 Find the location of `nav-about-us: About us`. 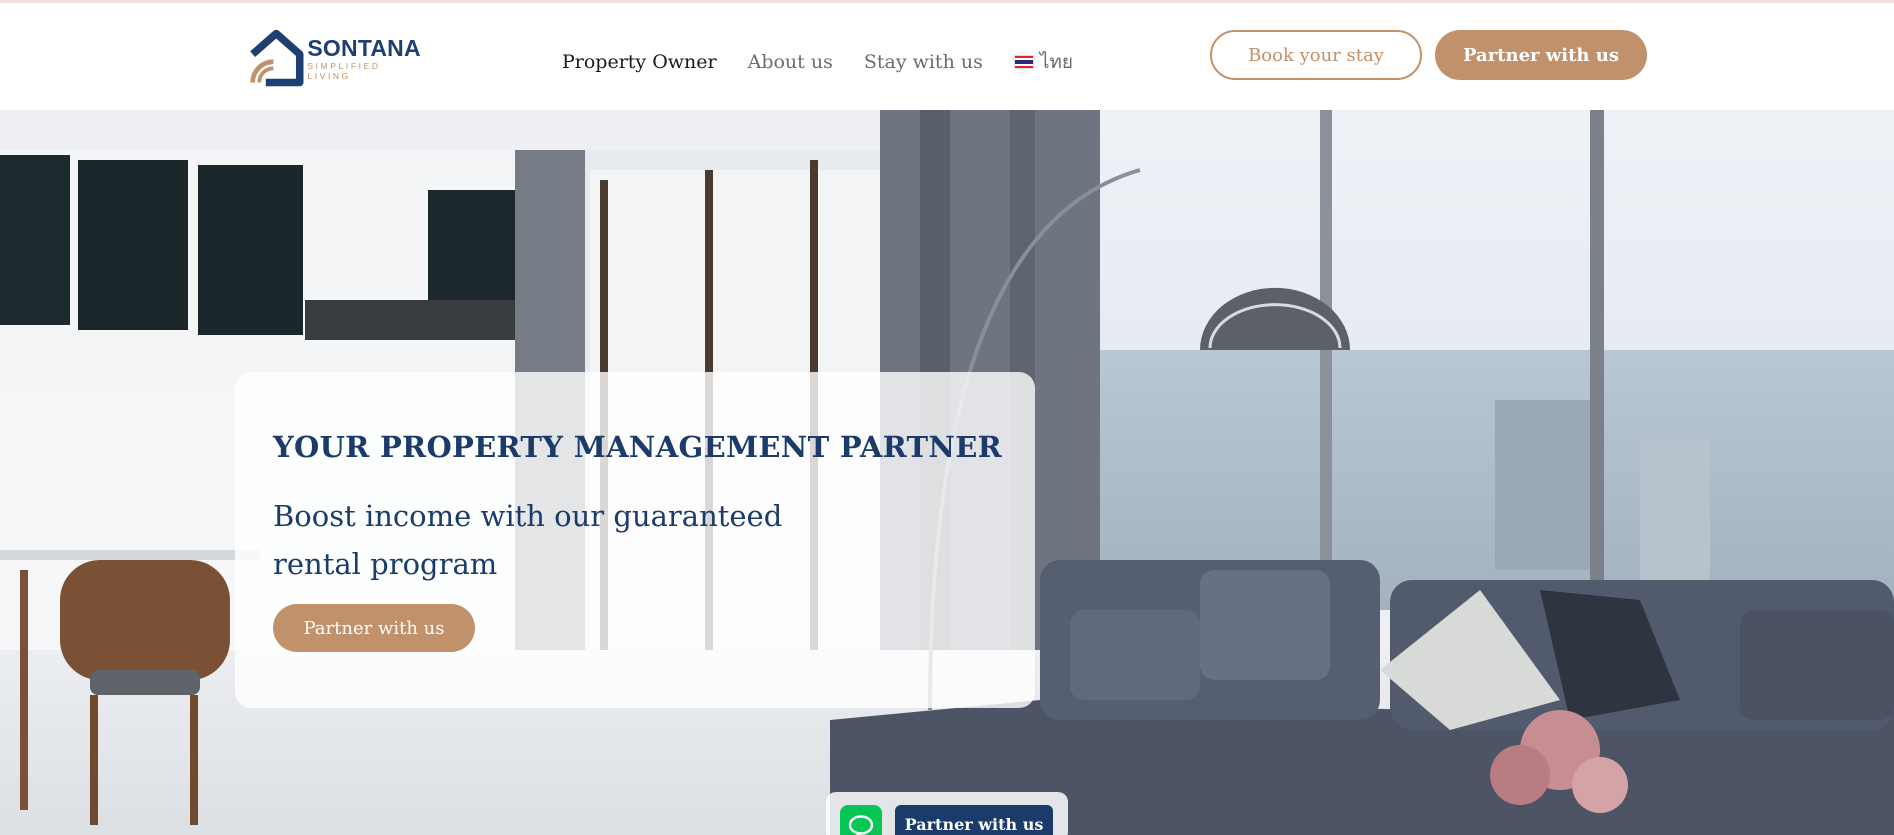

nav-about-us: About us is located at coordinates (790, 62).